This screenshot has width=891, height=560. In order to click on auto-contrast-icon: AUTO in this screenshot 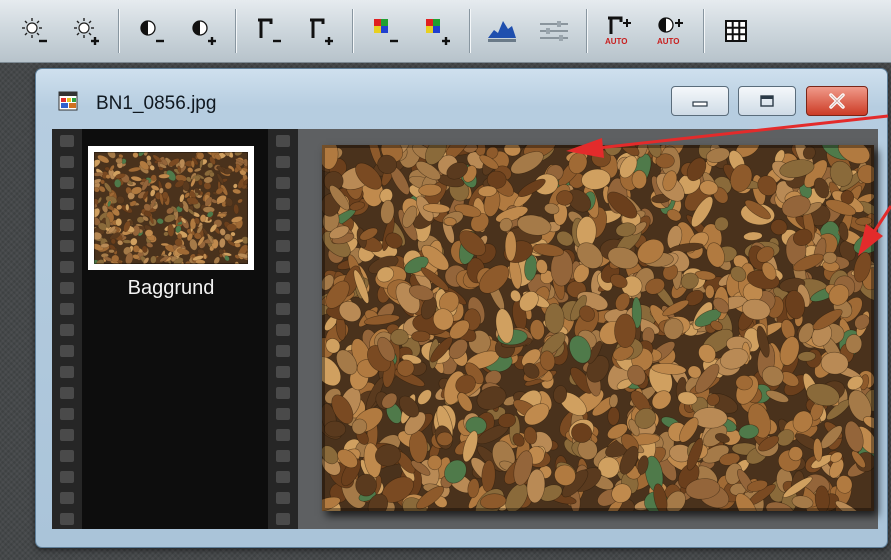, I will do `click(670, 31)`.